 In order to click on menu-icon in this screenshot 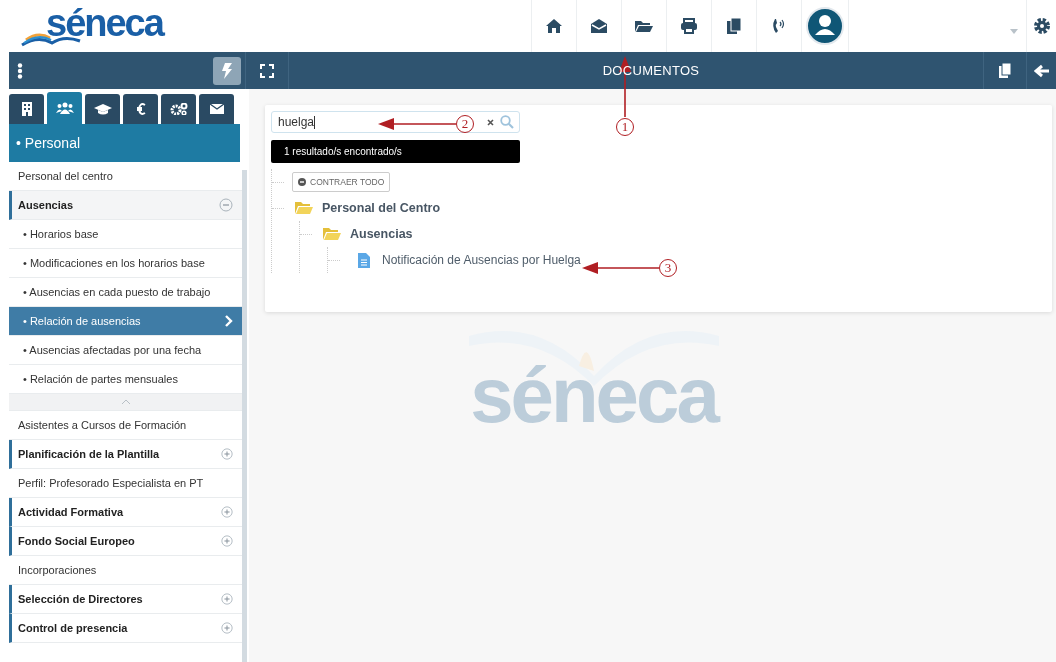, I will do `click(20, 70)`.